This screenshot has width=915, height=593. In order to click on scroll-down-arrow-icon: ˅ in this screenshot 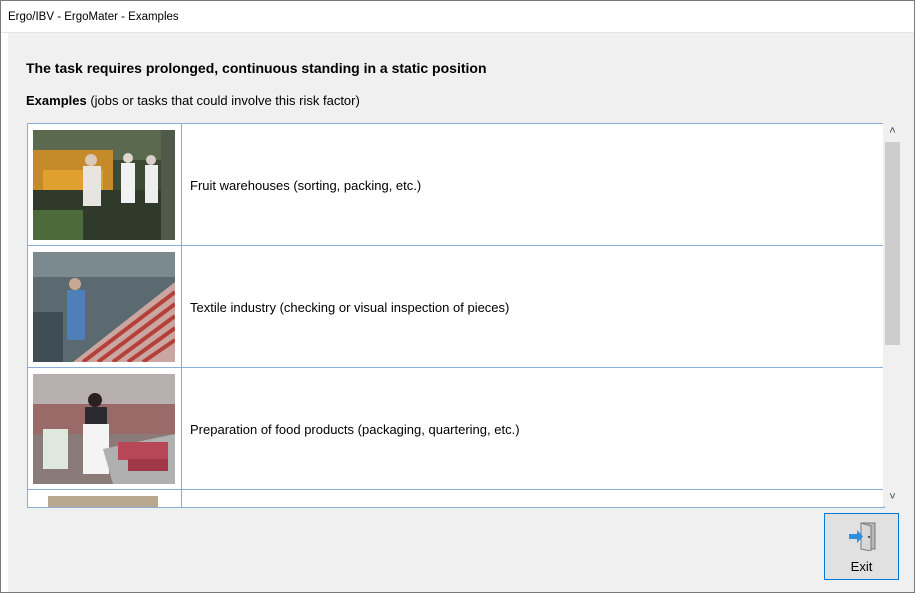, I will do `click(892, 497)`.